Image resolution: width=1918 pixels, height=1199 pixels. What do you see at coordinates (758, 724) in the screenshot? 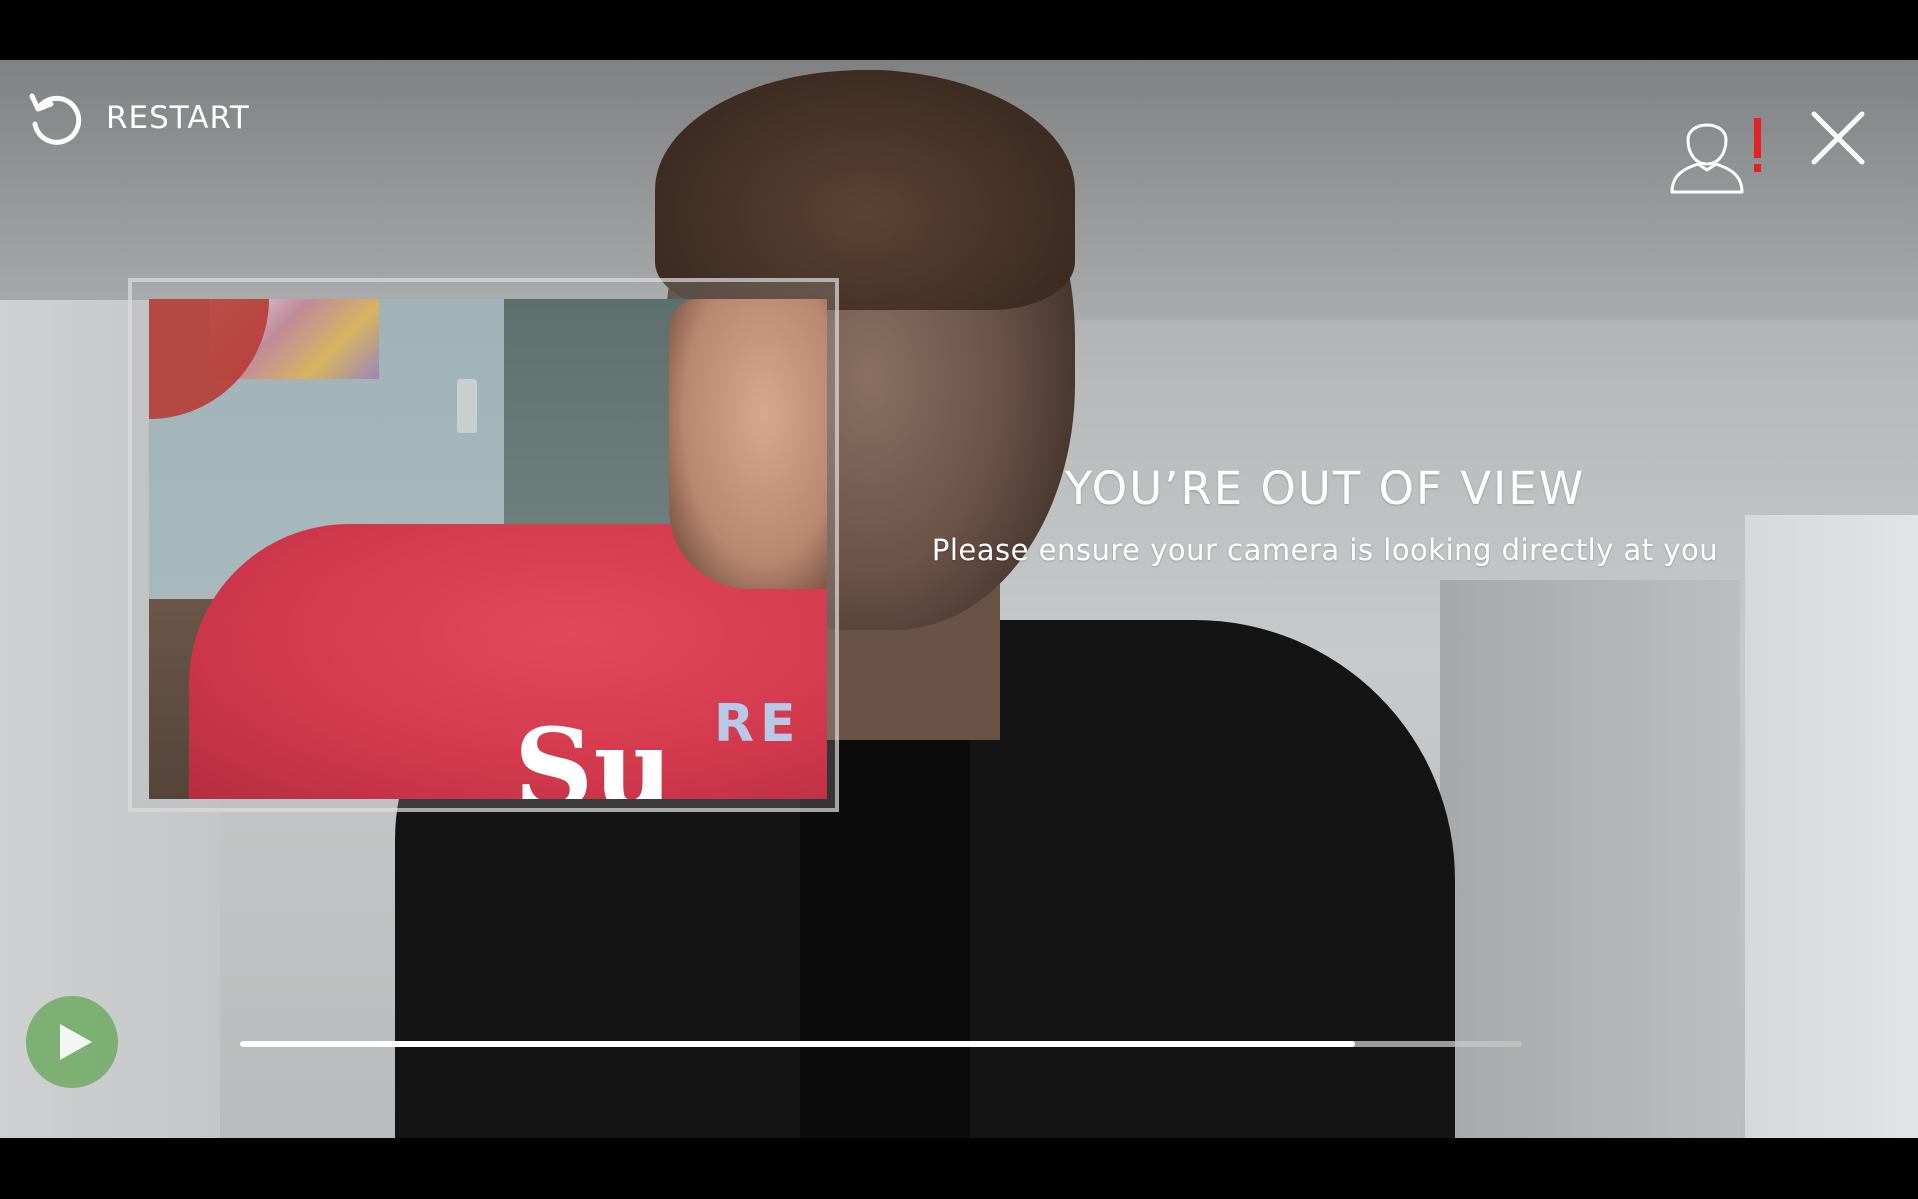
I see `self-view-shirt-text: RE` at bounding box center [758, 724].